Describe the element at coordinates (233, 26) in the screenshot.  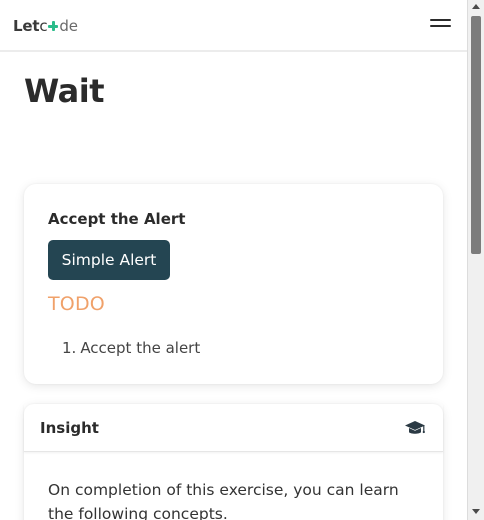
I see `navbar: Let c de` at that location.